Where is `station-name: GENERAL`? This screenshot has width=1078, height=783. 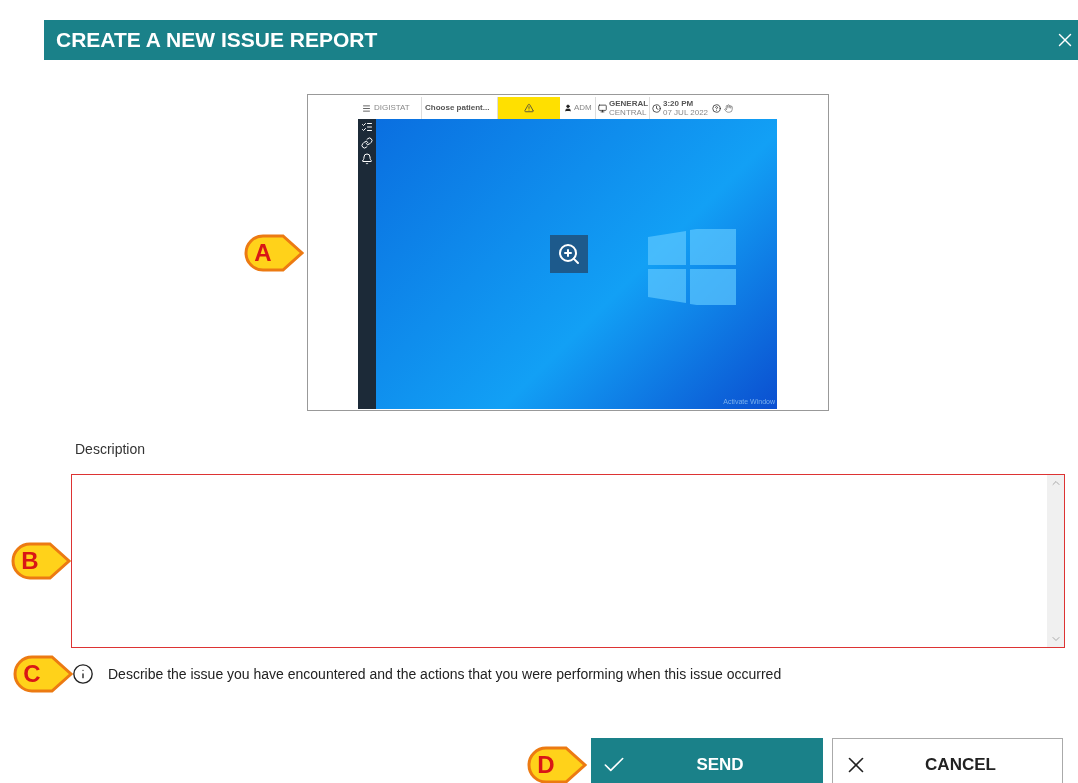 station-name: GENERAL is located at coordinates (629, 103).